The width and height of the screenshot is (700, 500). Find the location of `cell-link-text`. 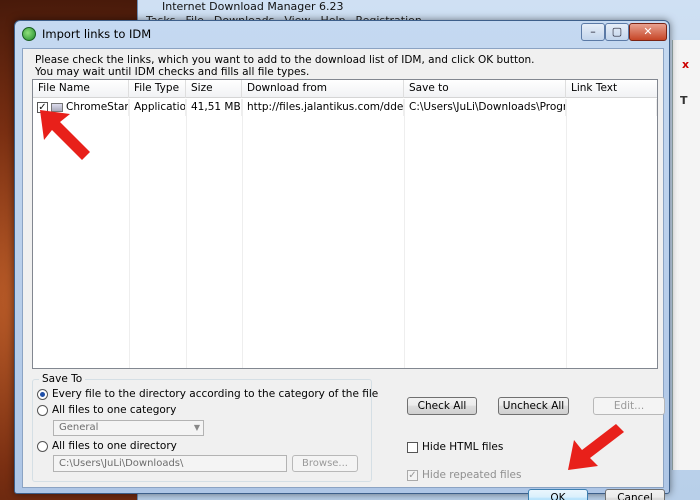

cell-link-text is located at coordinates (611, 107).